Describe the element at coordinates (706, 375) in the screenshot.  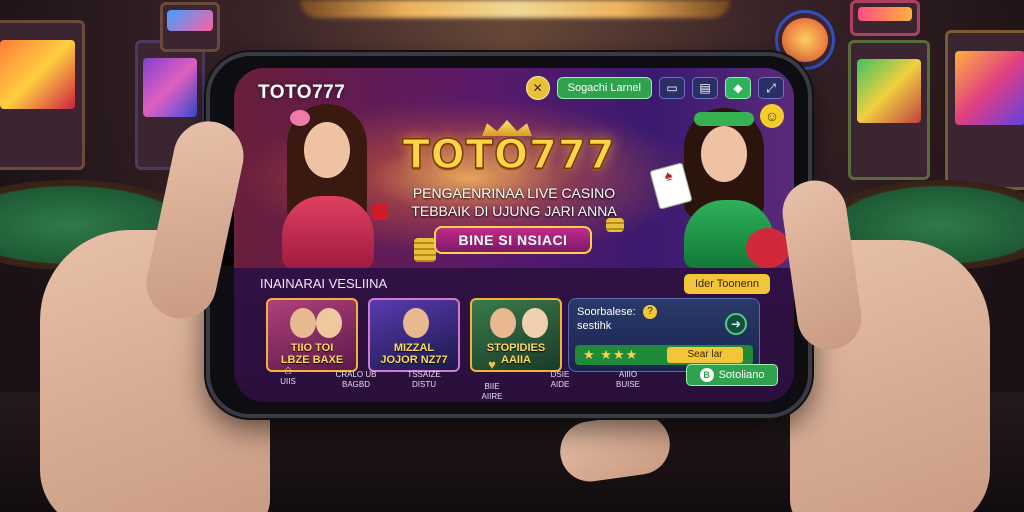
I see `badge-icon: B` at that location.